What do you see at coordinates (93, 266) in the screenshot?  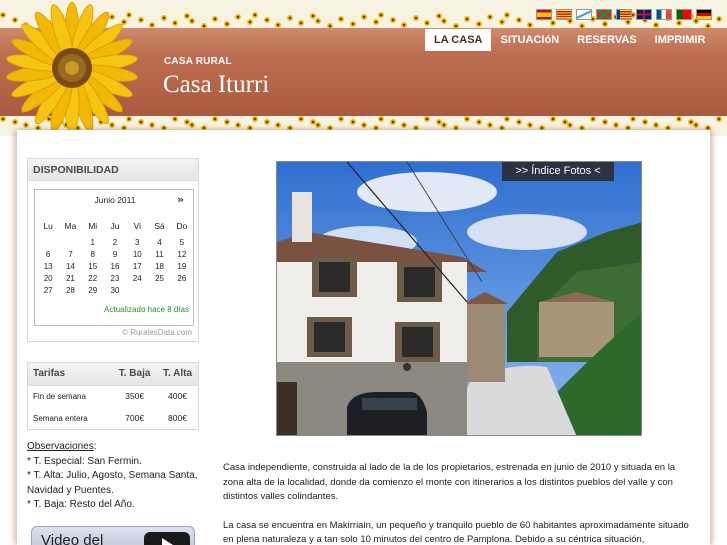 I see `calendar-day: 15` at bounding box center [93, 266].